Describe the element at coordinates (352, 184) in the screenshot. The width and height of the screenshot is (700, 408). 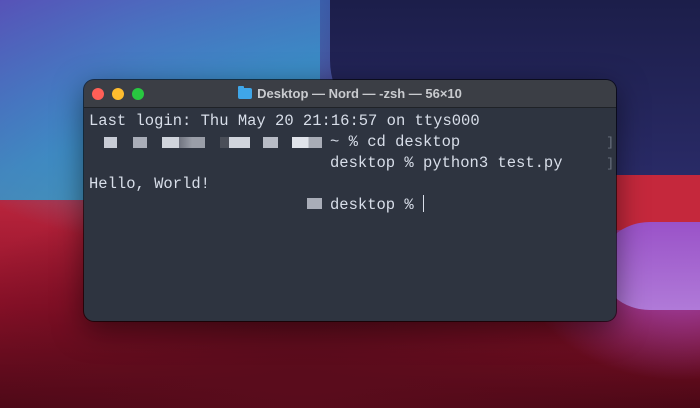
I see `terminal-line: Hello, World!` at that location.